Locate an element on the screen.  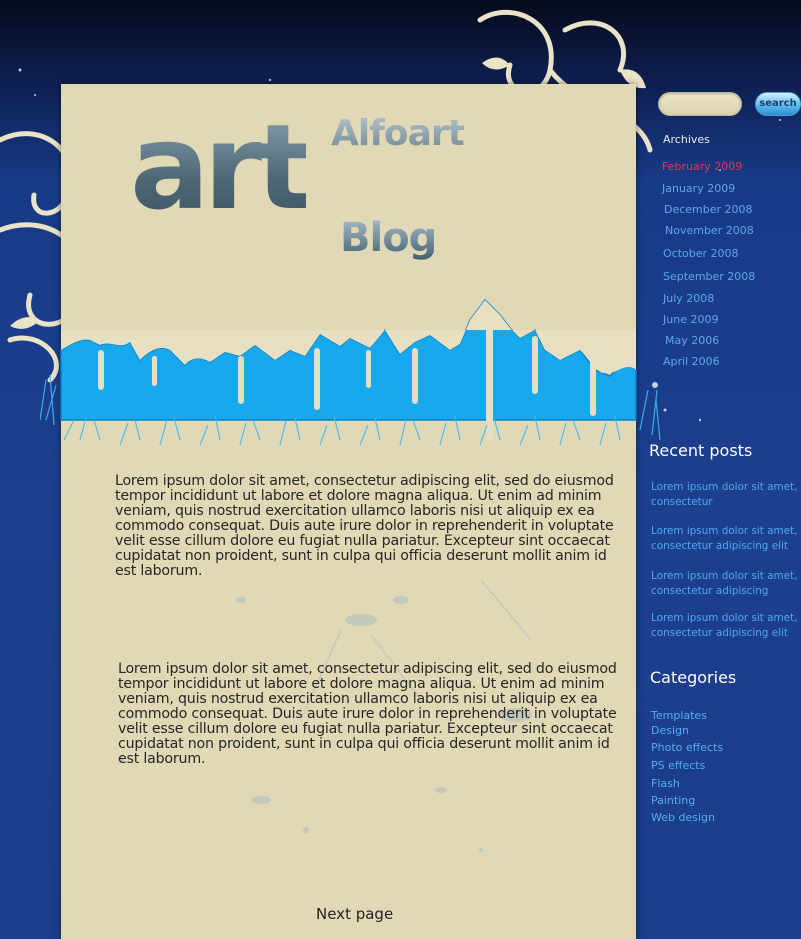
search-button: search is located at coordinates (778, 104).